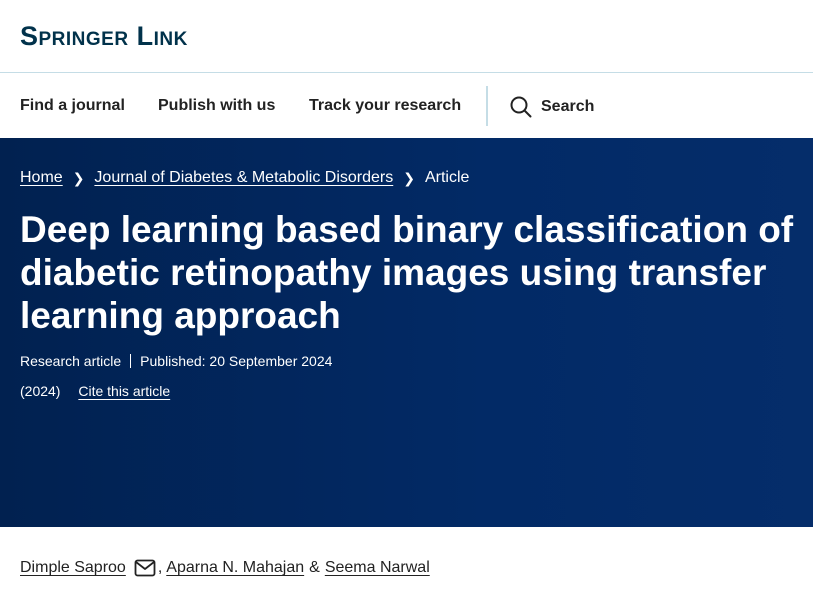 The height and width of the screenshot is (596, 813). I want to click on breadcrumb-home: Home, so click(41, 178).